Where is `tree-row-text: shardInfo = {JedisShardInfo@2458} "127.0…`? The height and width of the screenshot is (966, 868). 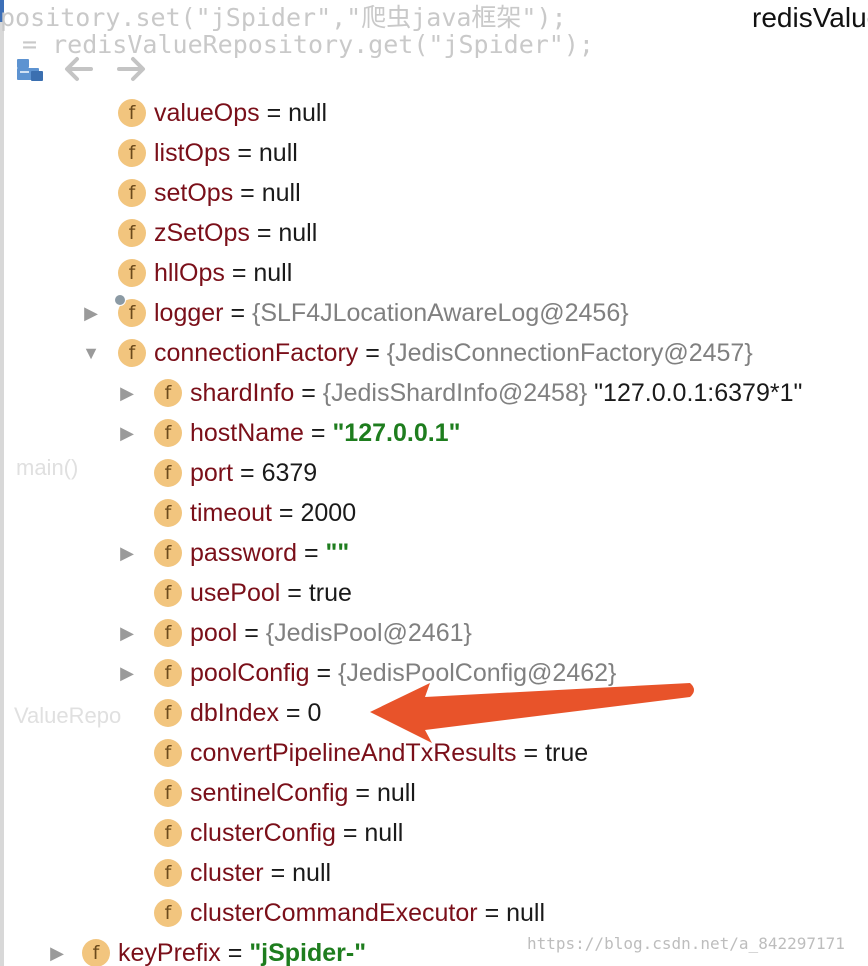 tree-row-text: shardInfo = {JedisShardInfo@2458} "127.0… is located at coordinates (496, 393).